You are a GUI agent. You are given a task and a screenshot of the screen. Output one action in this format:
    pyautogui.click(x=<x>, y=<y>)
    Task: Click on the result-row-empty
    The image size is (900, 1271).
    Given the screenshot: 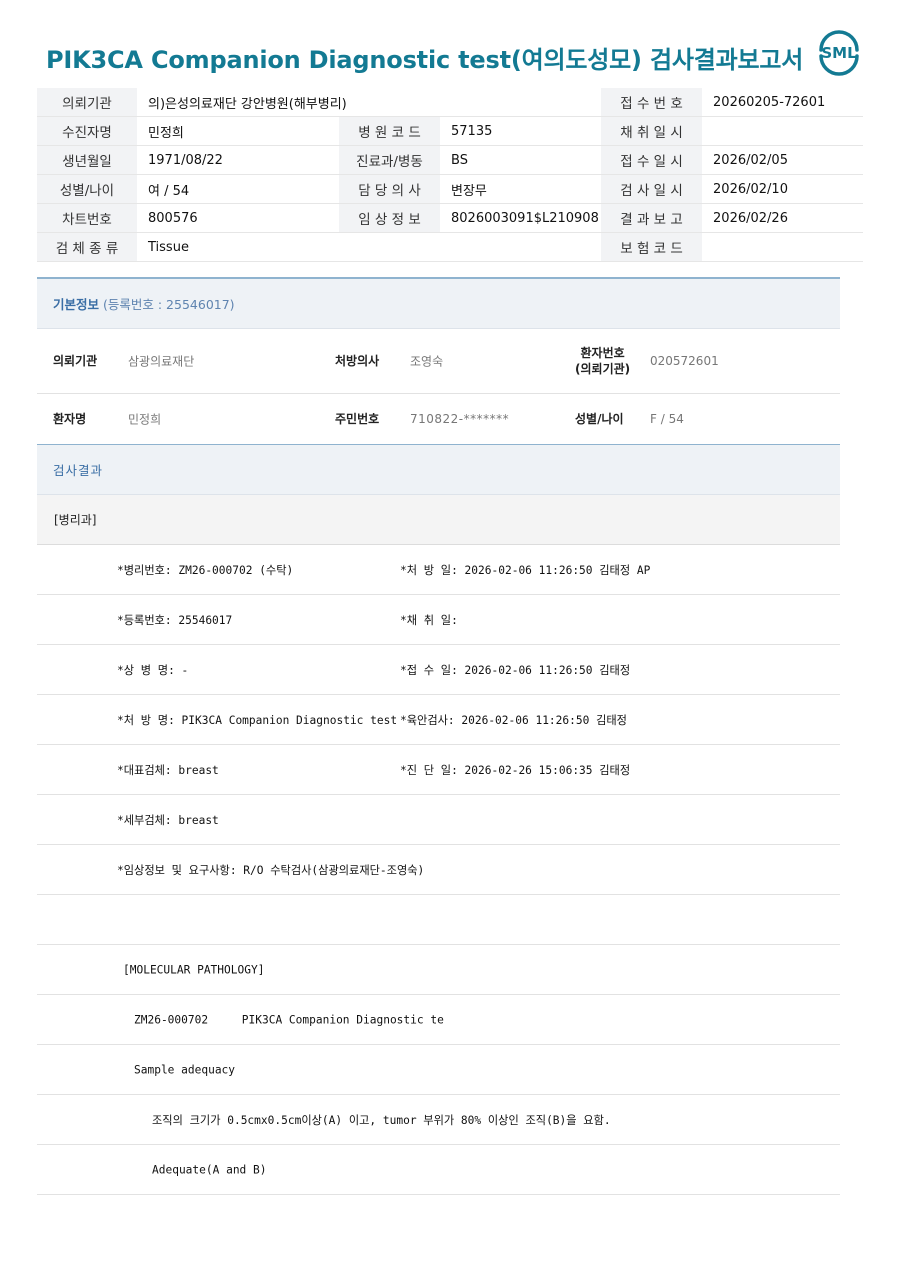 What is the action you would take?
    pyautogui.click(x=438, y=920)
    